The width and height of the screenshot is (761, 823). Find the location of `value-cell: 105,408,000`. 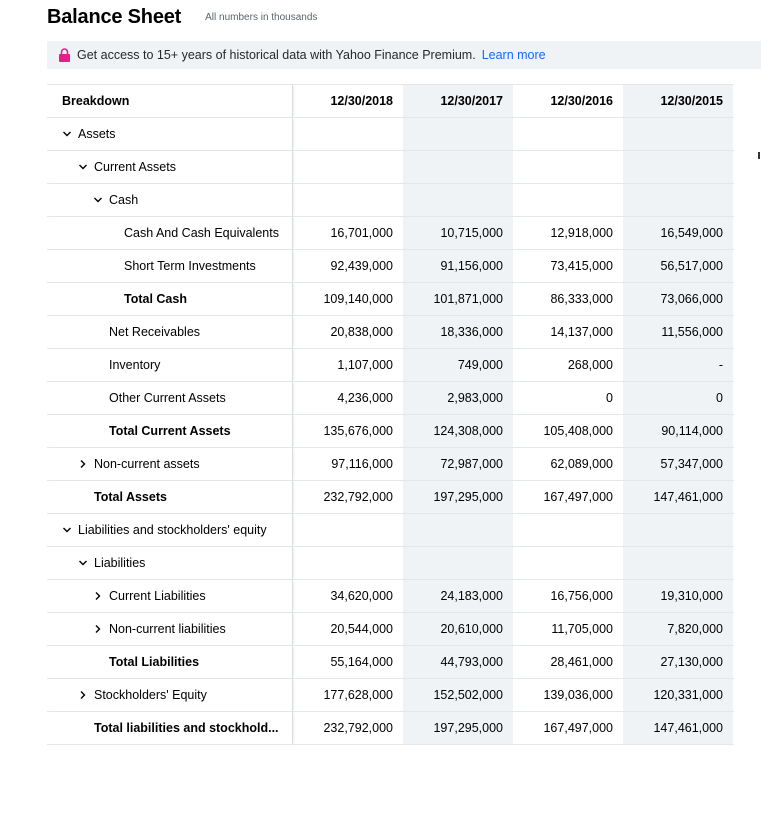

value-cell: 105,408,000 is located at coordinates (578, 431).